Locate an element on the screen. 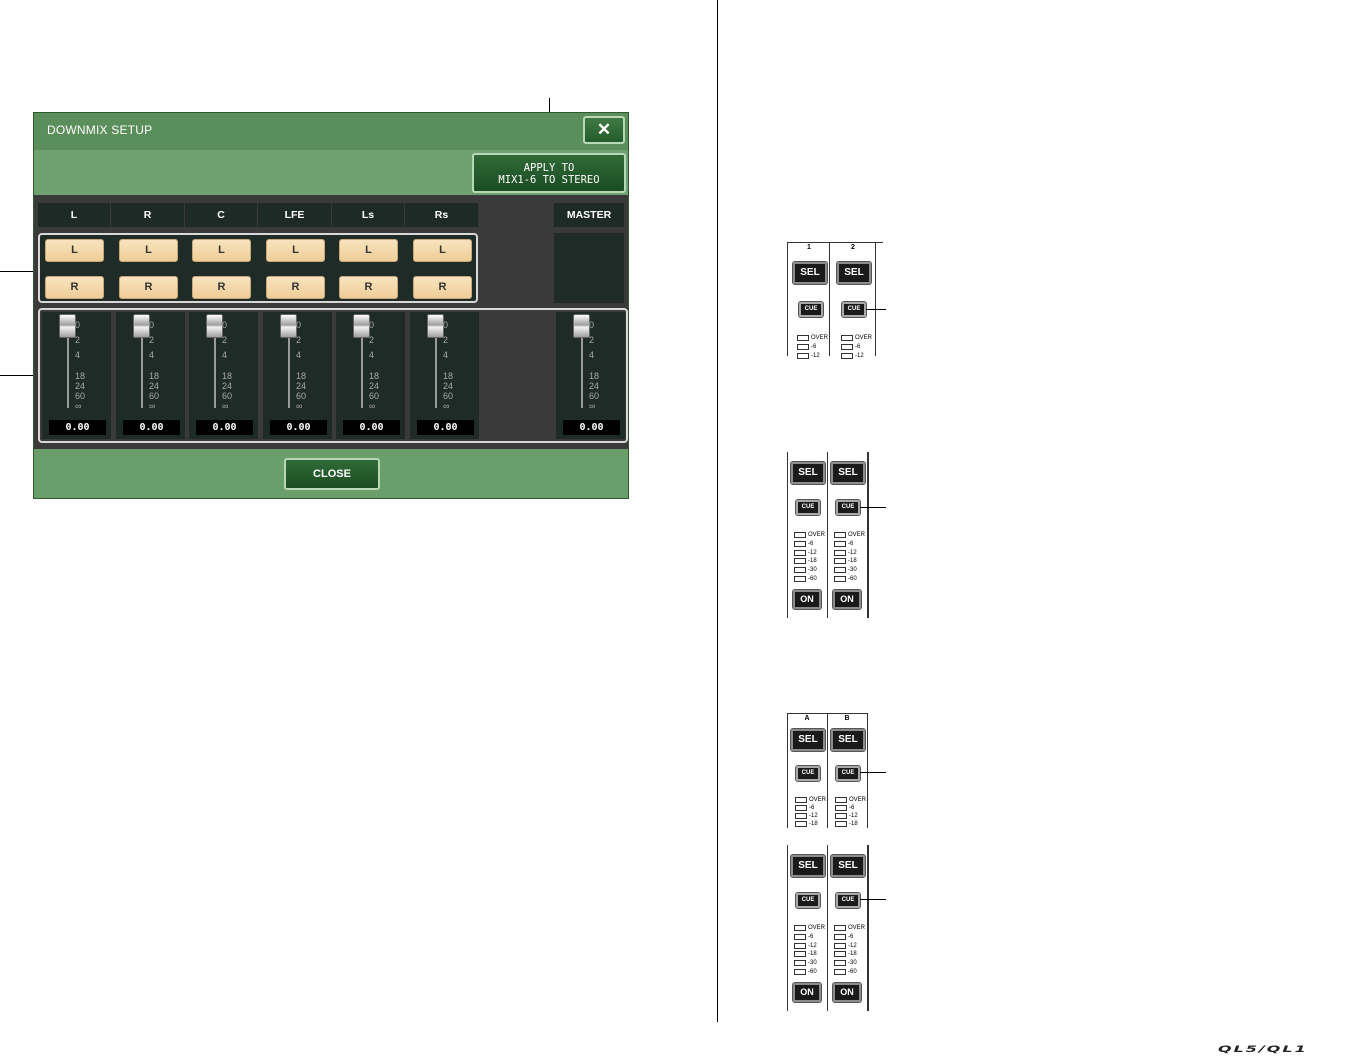  apply-to-mix-button: APPLY TO MIX1-6 TO STEREO is located at coordinates (549, 173).